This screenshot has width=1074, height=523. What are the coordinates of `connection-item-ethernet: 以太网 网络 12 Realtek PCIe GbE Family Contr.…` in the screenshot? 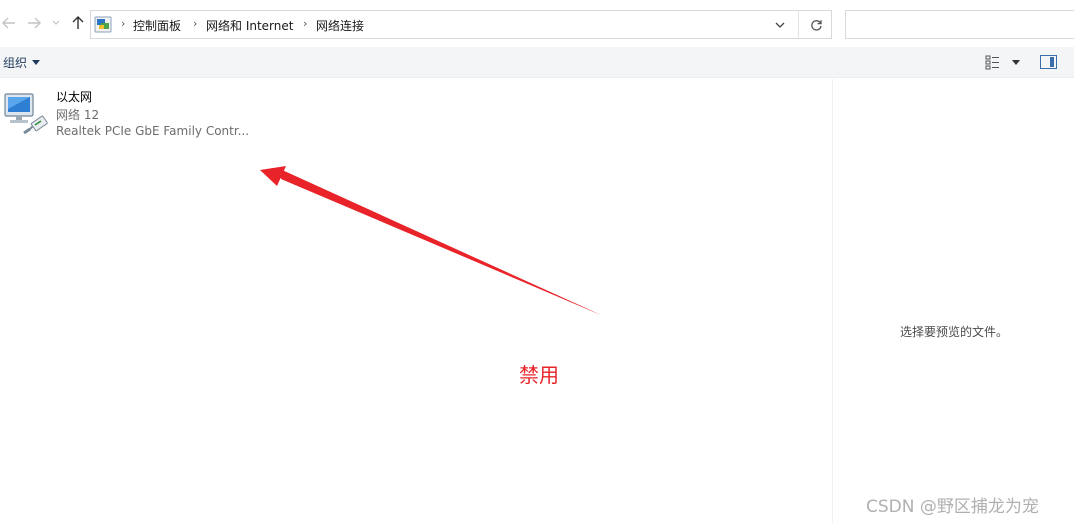 It's located at (127, 115).